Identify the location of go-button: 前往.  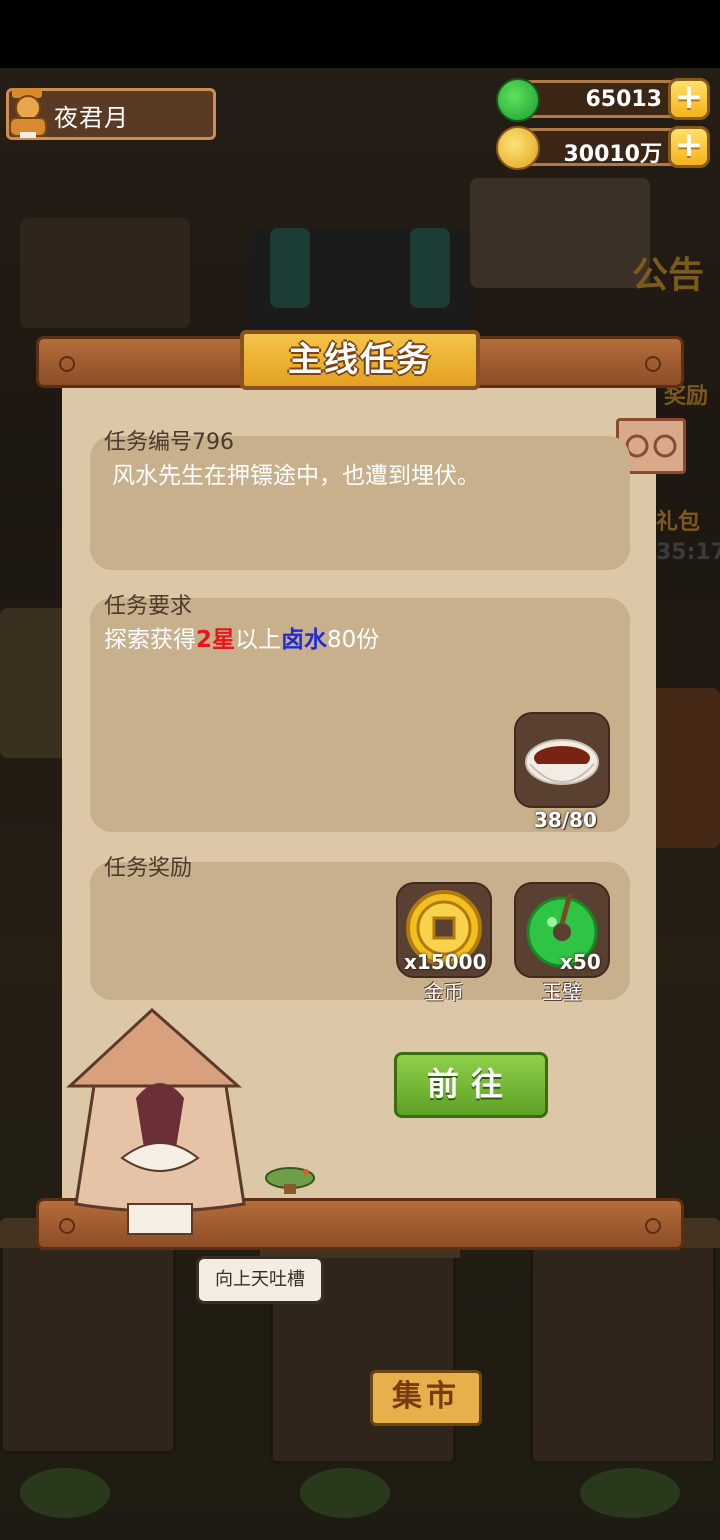
(471, 1085).